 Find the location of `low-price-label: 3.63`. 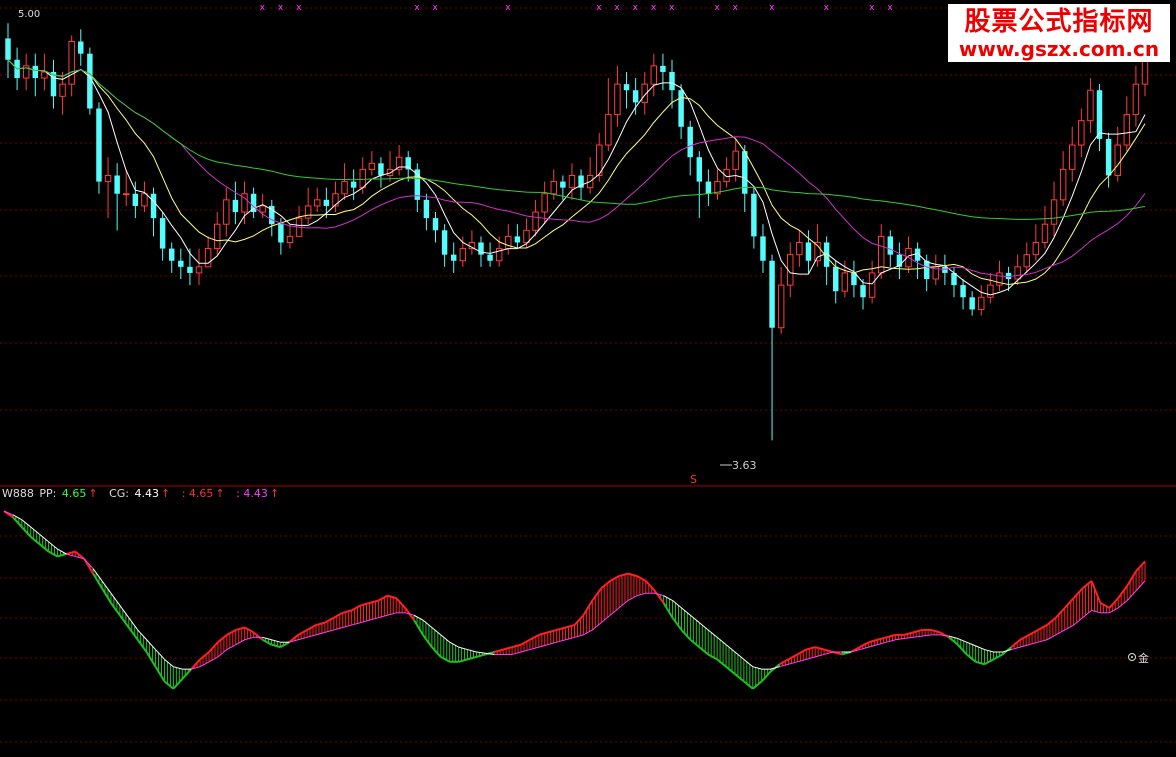

low-price-label: 3.63 is located at coordinates (744, 465).